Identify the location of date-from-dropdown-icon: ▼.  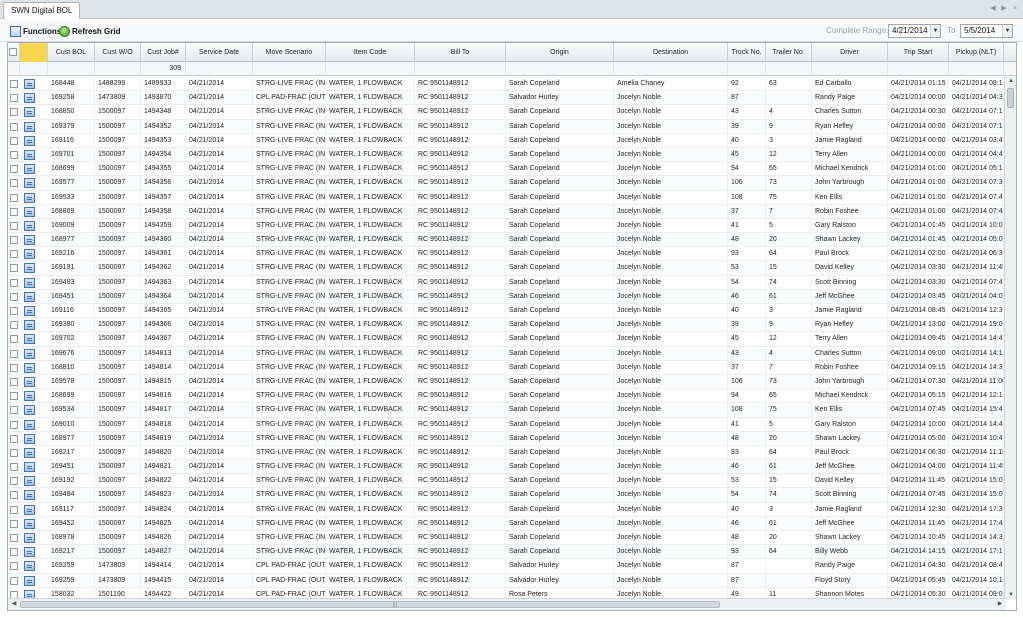
(935, 31).